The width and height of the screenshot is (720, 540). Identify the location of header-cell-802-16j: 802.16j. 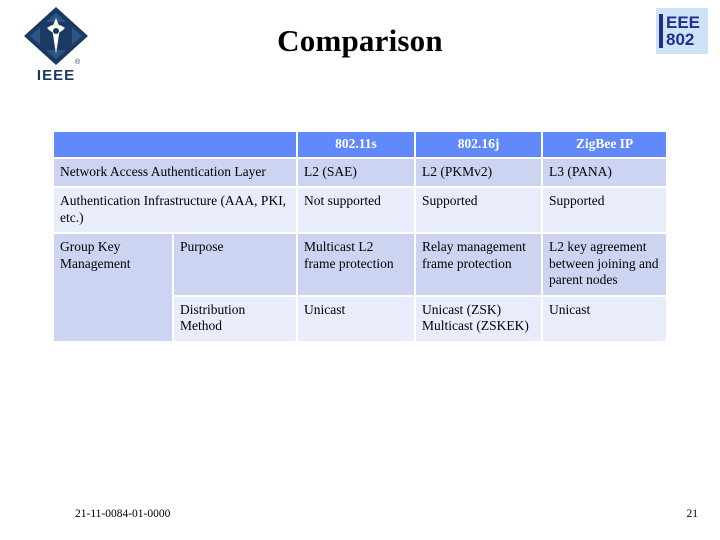
(478, 144).